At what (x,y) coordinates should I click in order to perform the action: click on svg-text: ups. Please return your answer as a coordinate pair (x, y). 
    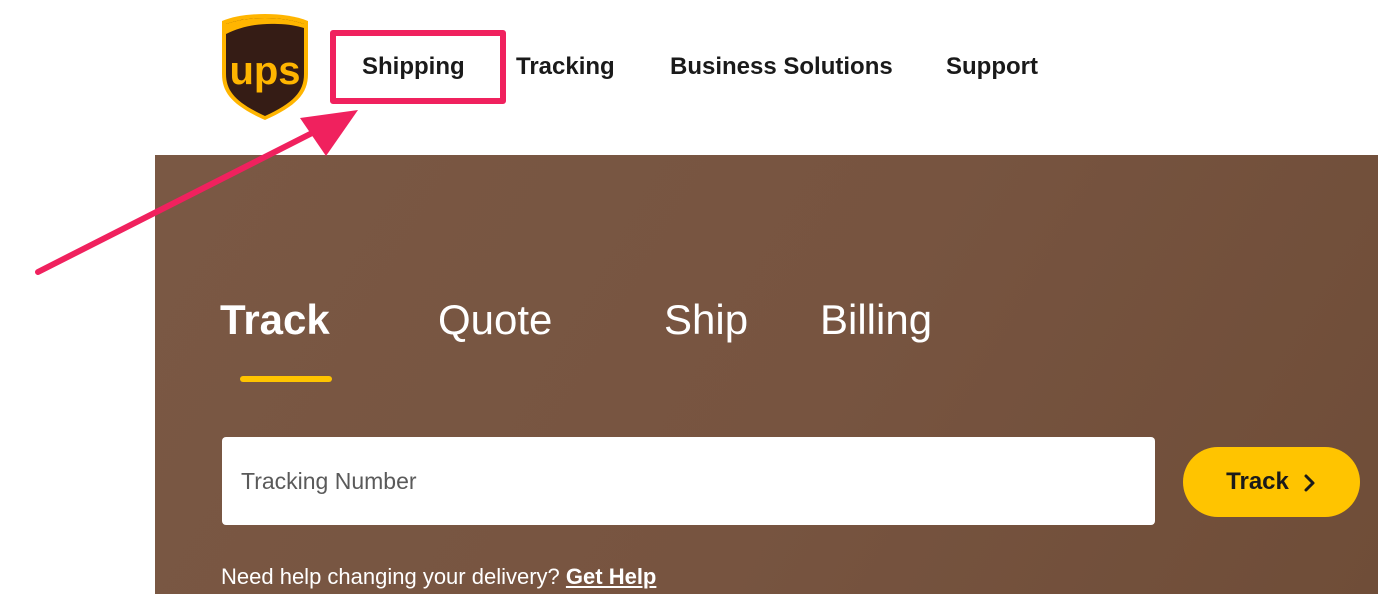
    Looking at the image, I should click on (264, 71).